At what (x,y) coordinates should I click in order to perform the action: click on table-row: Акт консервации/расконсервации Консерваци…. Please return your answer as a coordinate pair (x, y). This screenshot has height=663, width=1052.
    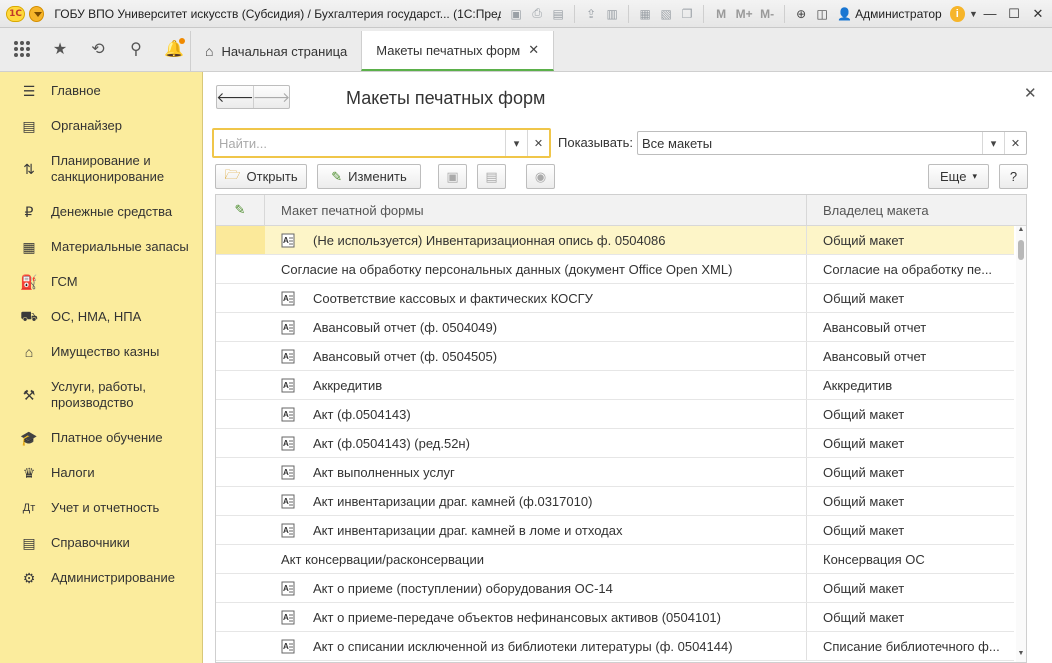
    Looking at the image, I should click on (615, 559).